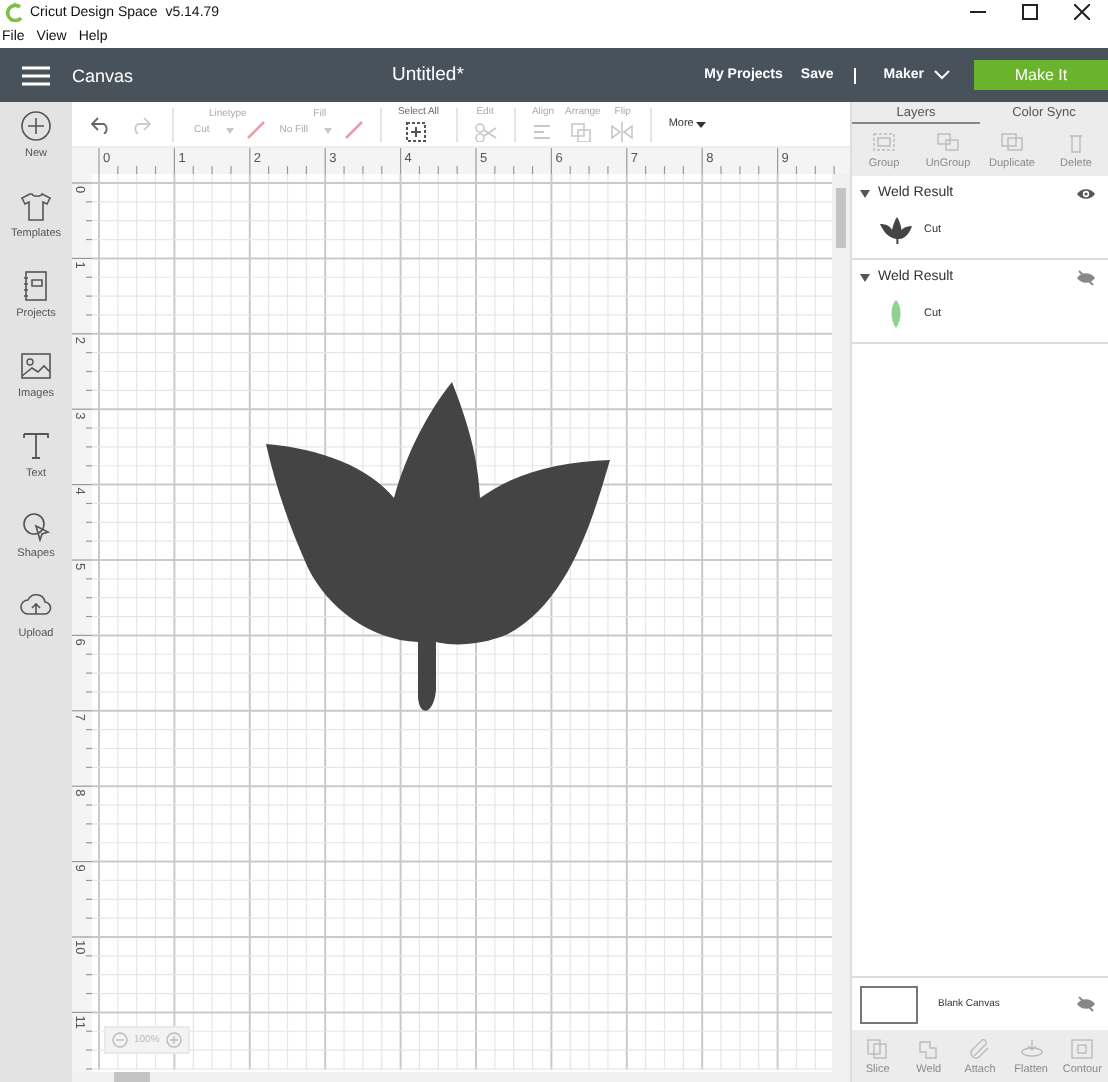 The height and width of the screenshot is (1082, 1108). I want to click on zoom-out-button, so click(120, 1040).